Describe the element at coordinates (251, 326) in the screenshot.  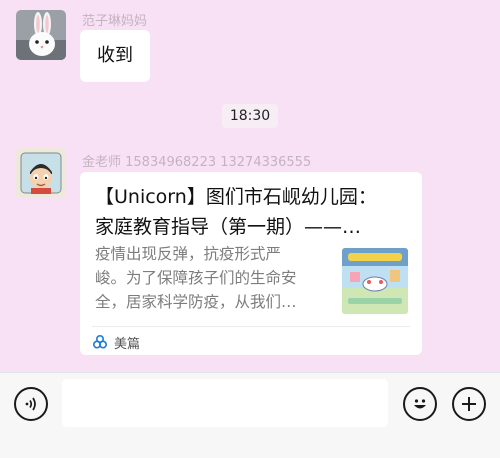
I see `card-divider` at that location.